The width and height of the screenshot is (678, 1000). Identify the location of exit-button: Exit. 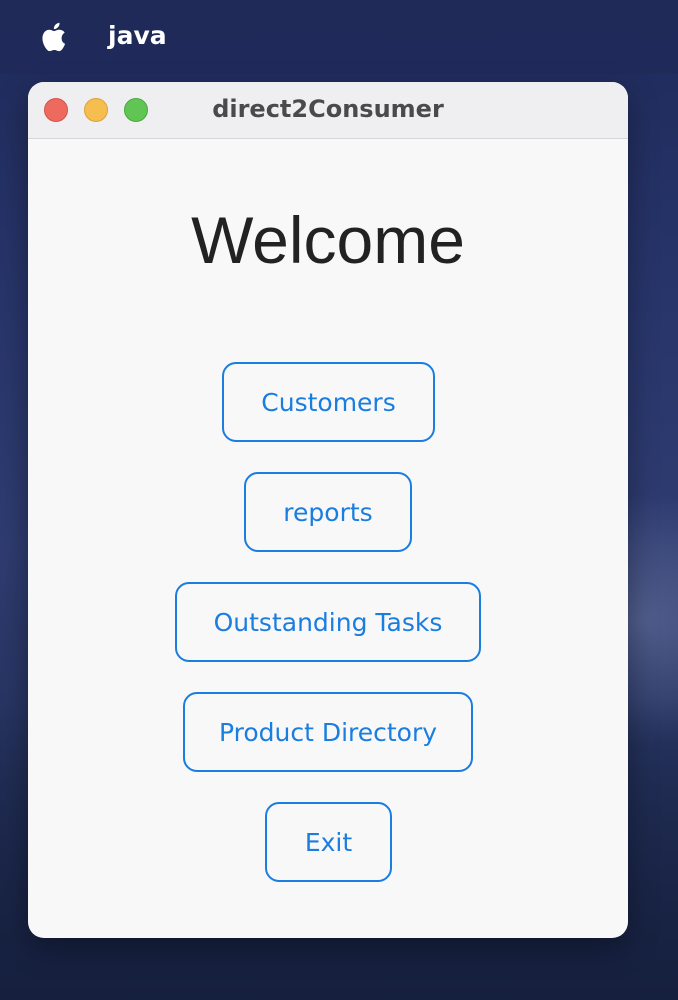
(328, 842).